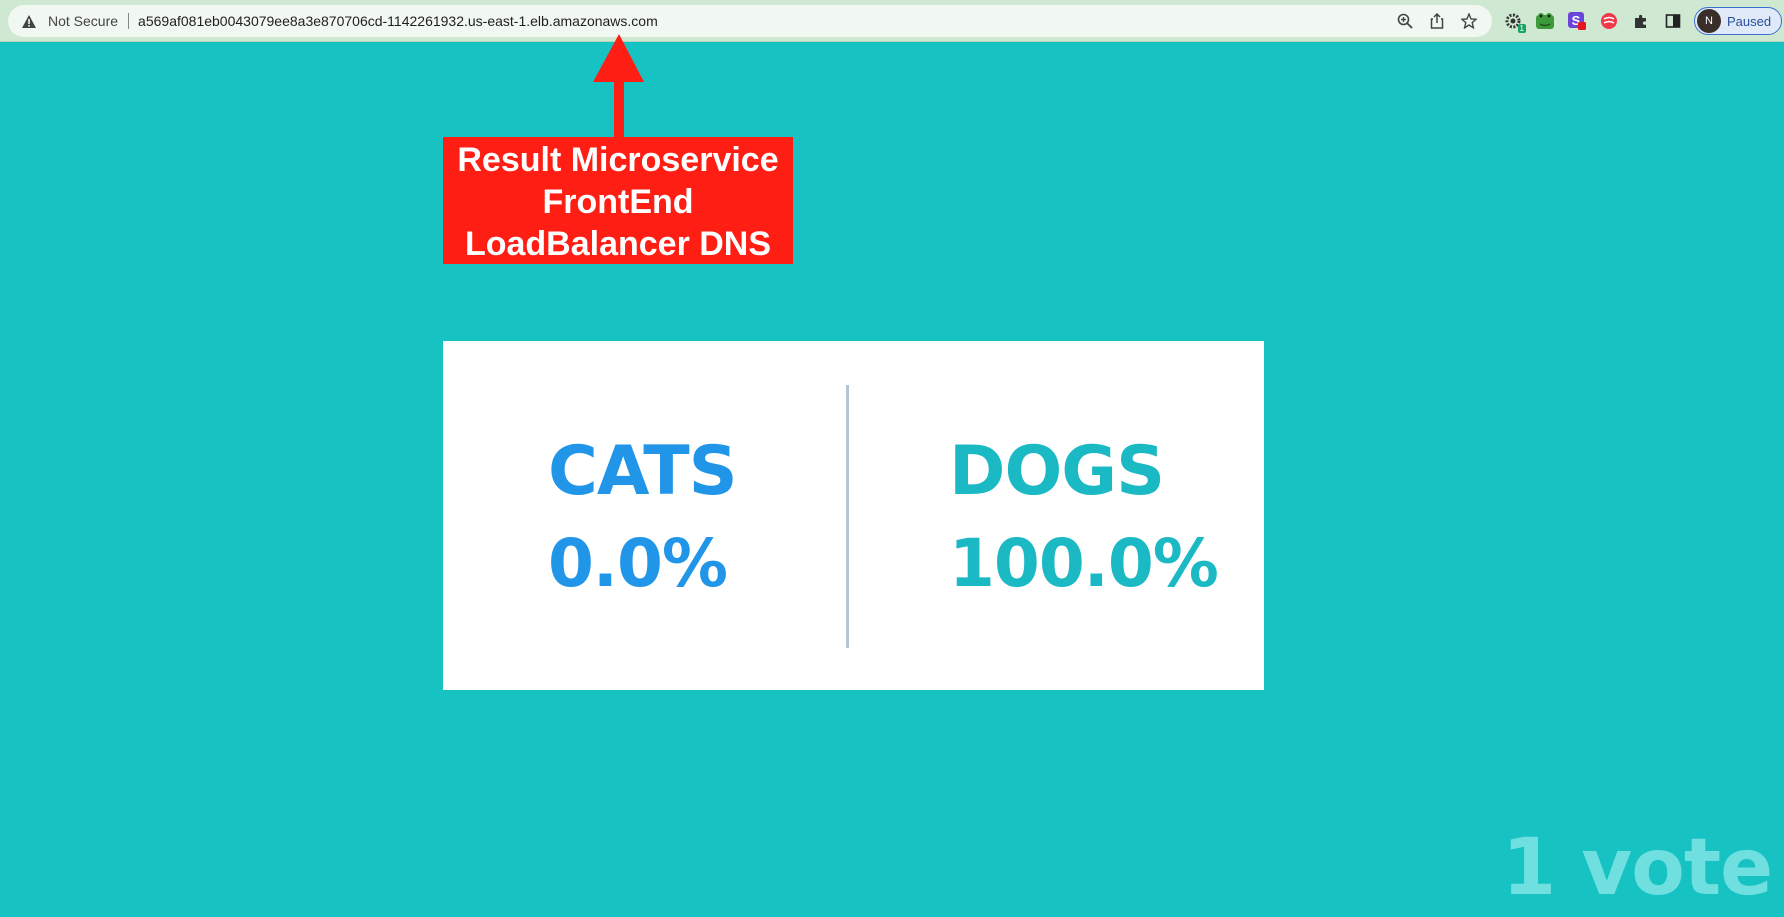  What do you see at coordinates (618, 244) in the screenshot?
I see `callout-line-3: LoadBalancer DNS` at bounding box center [618, 244].